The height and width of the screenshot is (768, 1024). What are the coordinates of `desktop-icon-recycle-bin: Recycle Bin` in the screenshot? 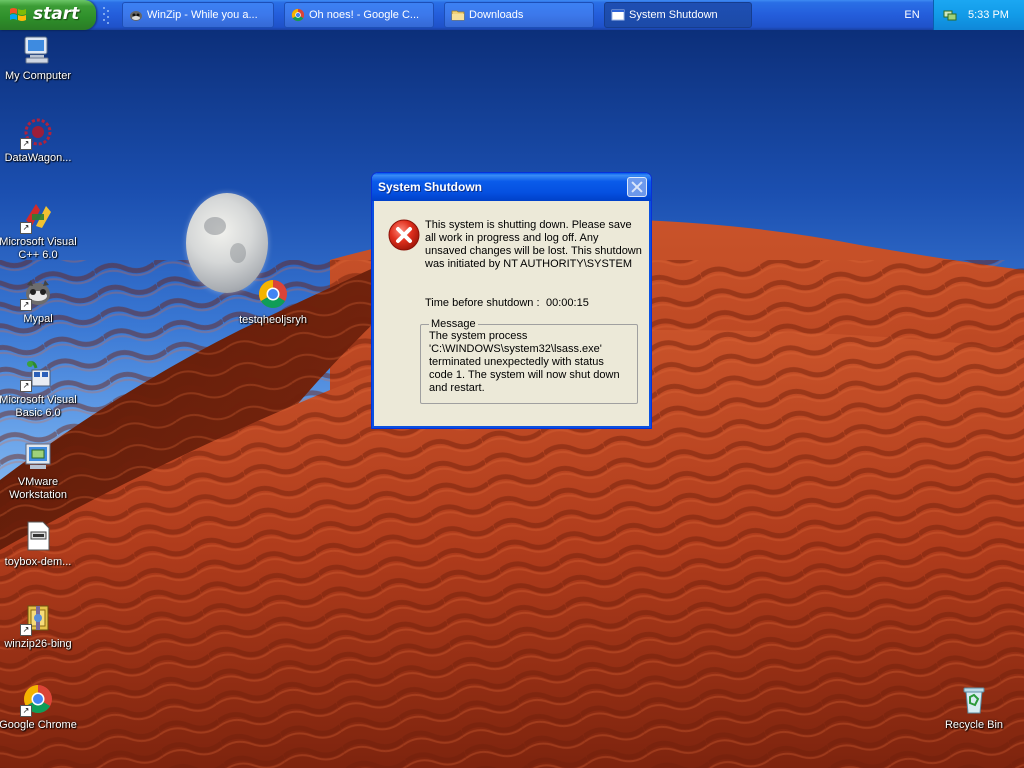 It's located at (974, 707).